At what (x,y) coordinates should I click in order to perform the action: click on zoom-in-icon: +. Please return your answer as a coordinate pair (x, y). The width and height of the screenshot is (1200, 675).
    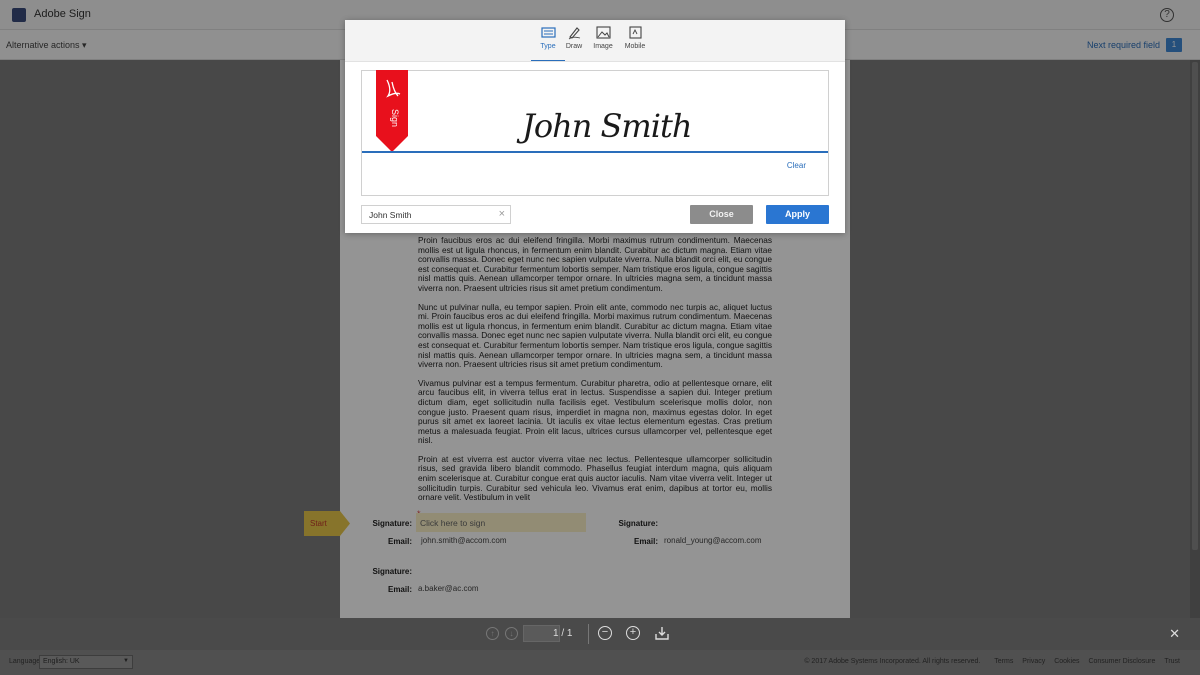
    Looking at the image, I should click on (633, 633).